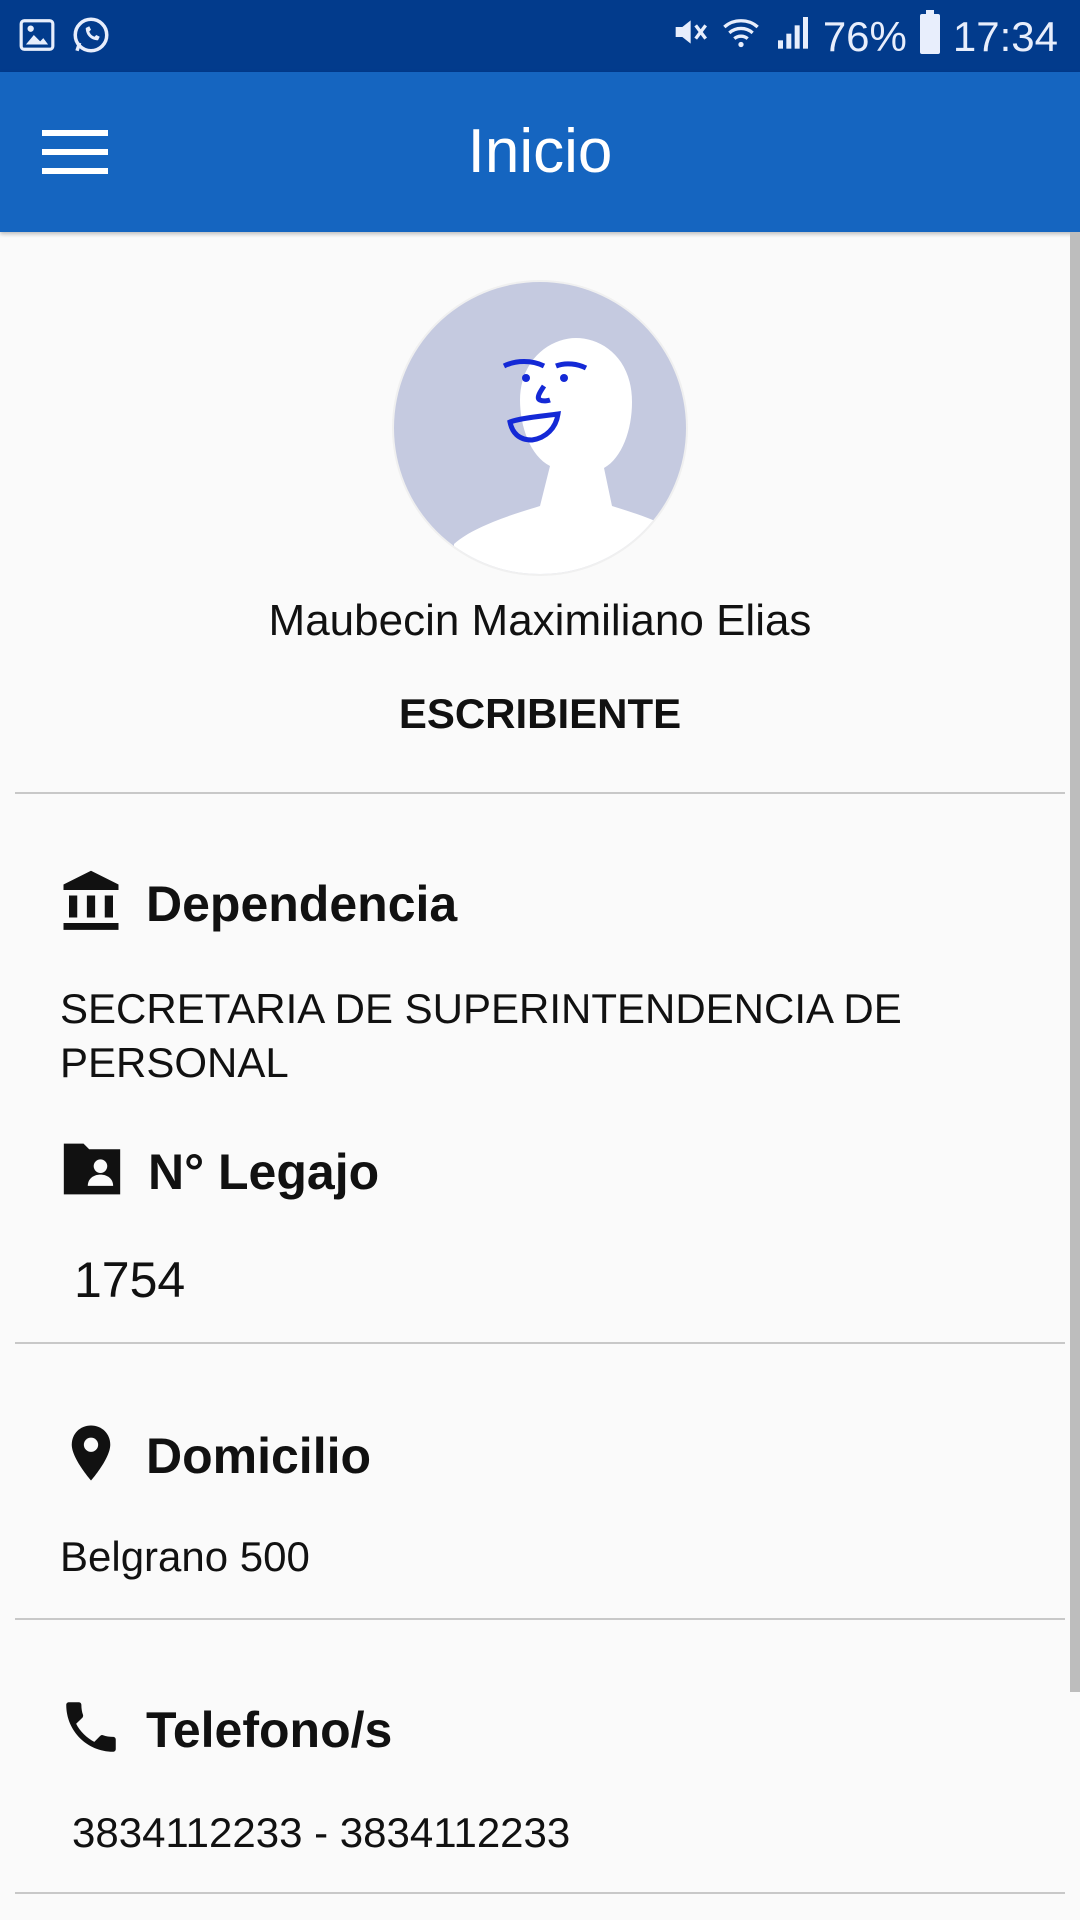  I want to click on app-bar: Inicio, so click(540, 152).